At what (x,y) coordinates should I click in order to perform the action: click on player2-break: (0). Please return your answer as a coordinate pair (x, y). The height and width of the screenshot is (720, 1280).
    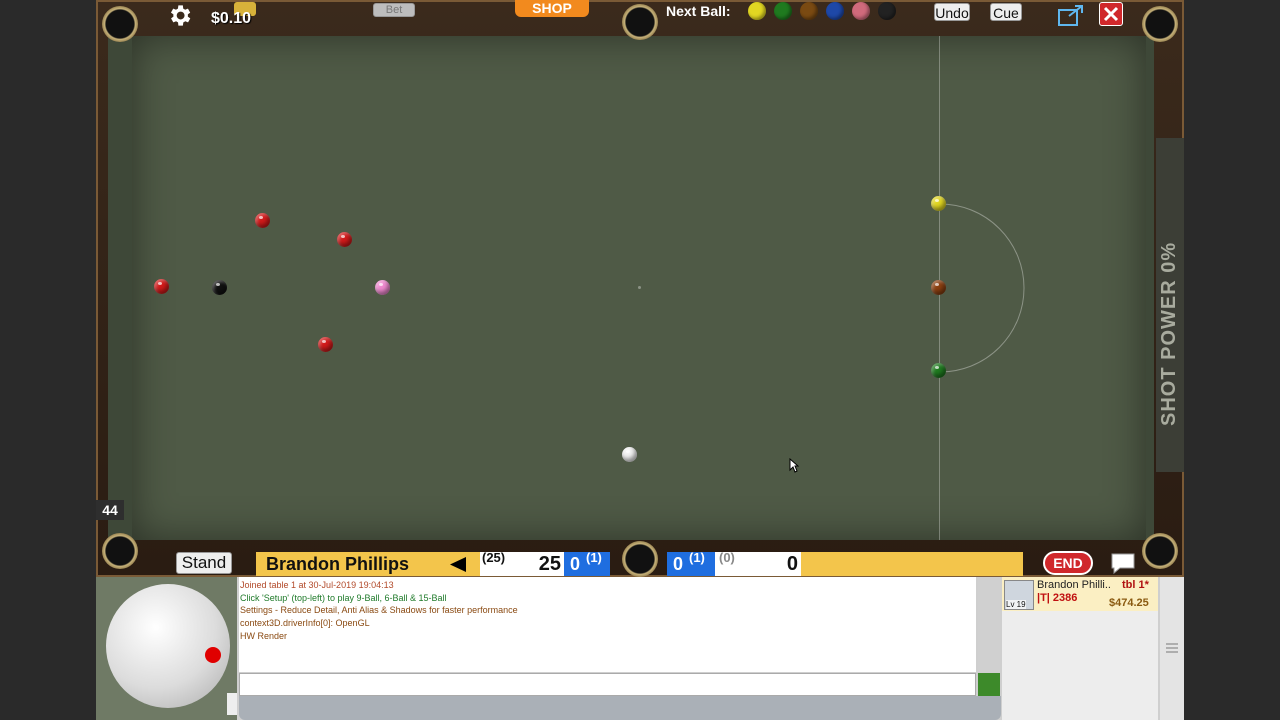
    Looking at the image, I should click on (727, 557).